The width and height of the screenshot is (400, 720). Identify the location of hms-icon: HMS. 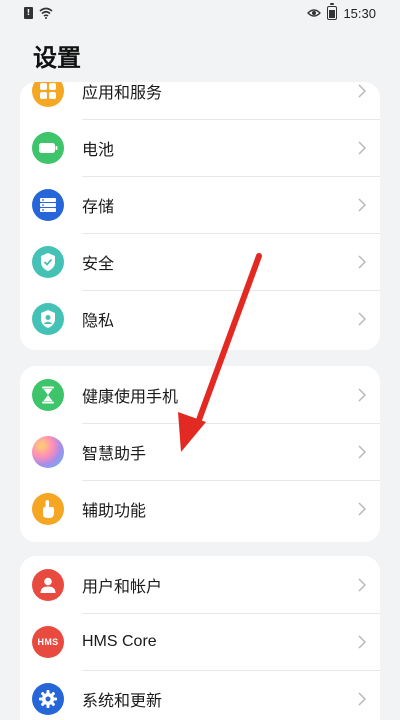
(48, 641).